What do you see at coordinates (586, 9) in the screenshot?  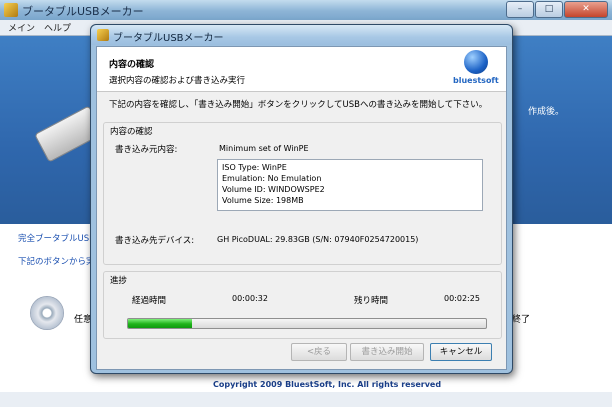 I see `close-button: ✕` at bounding box center [586, 9].